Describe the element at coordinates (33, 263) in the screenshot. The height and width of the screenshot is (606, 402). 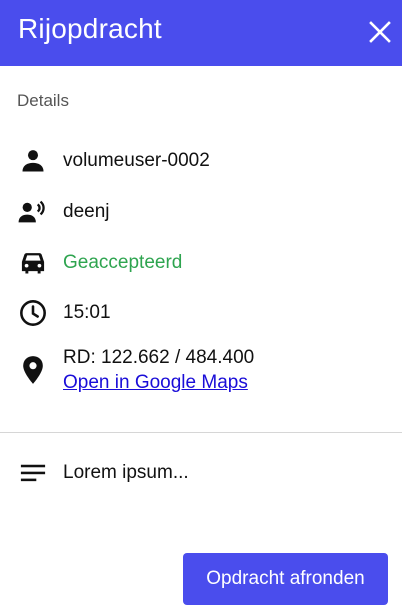
I see `car-icon` at that location.